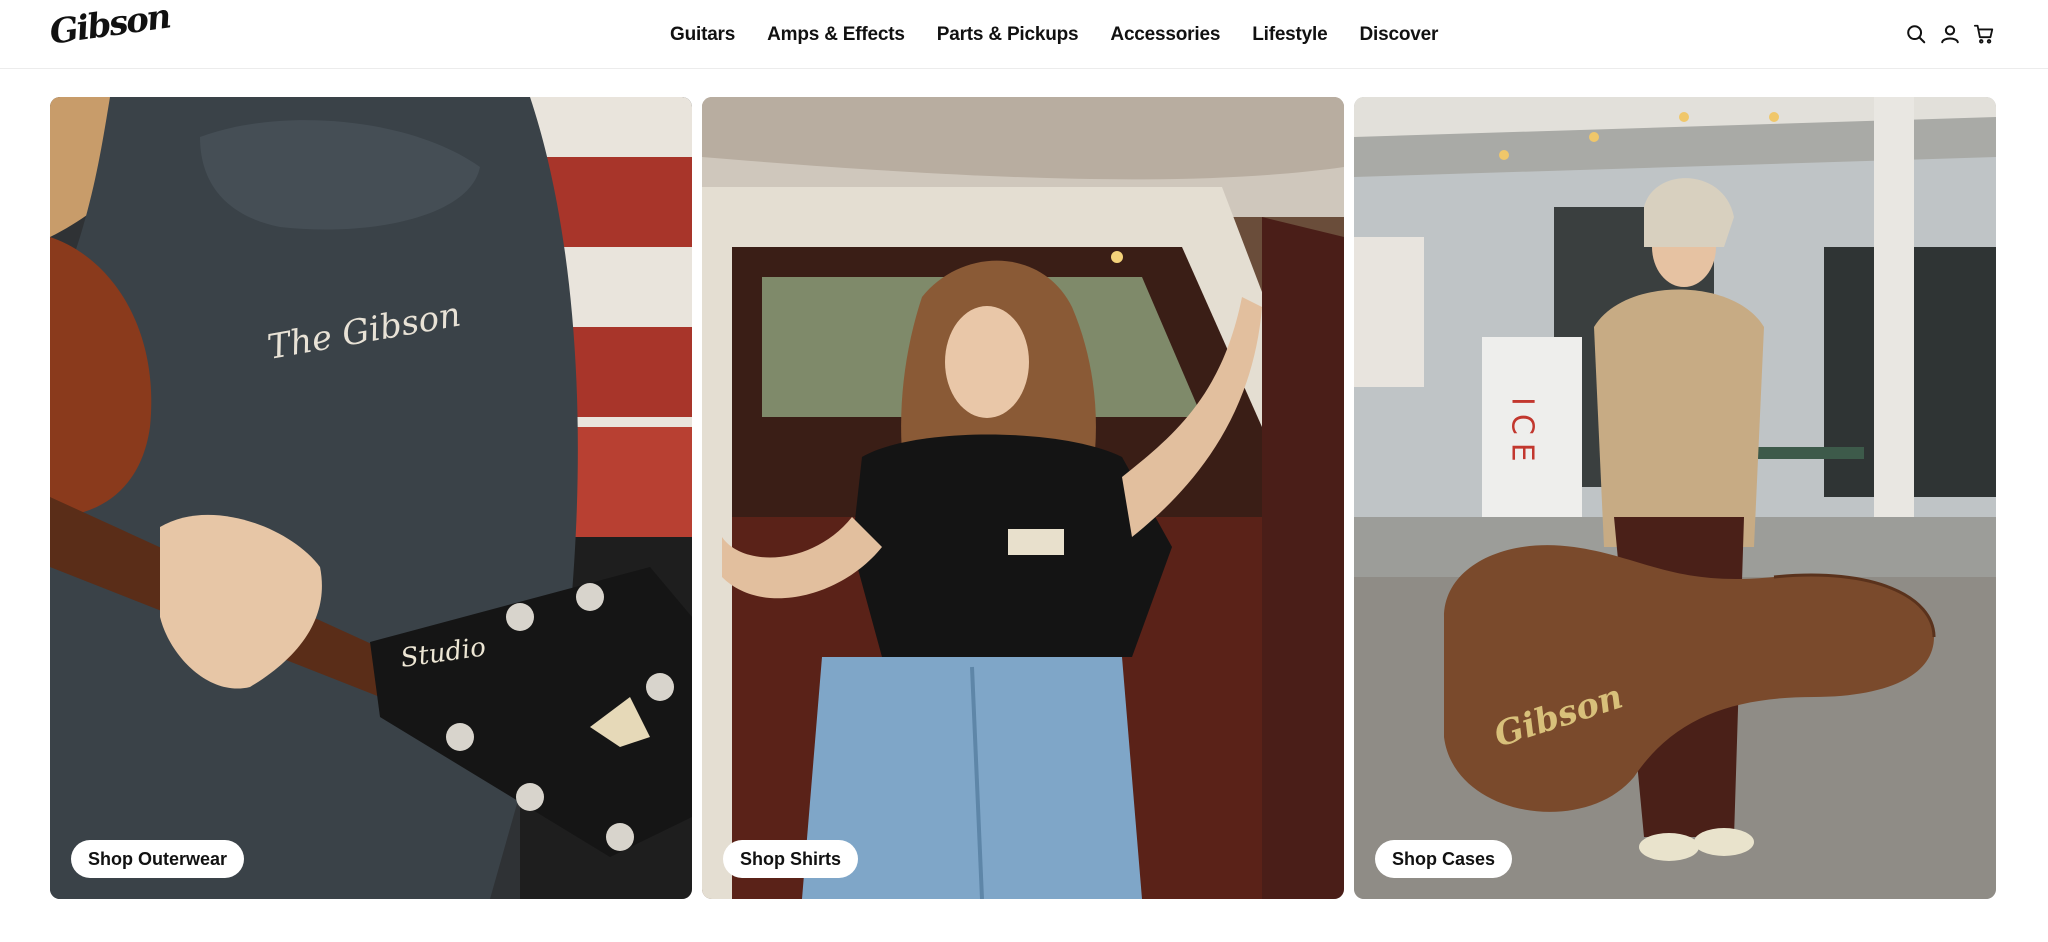 This screenshot has width=2048, height=942. I want to click on cart-icon, so click(1984, 34).